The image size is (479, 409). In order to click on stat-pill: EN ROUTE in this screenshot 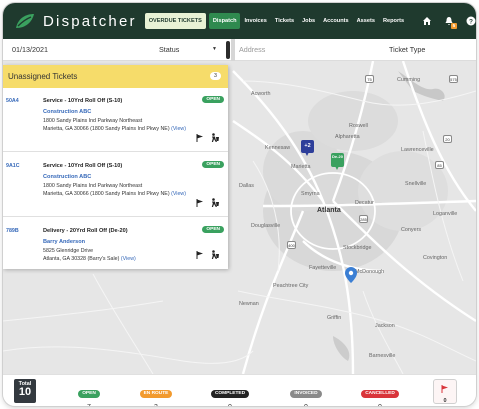, I will do `click(156, 394)`.